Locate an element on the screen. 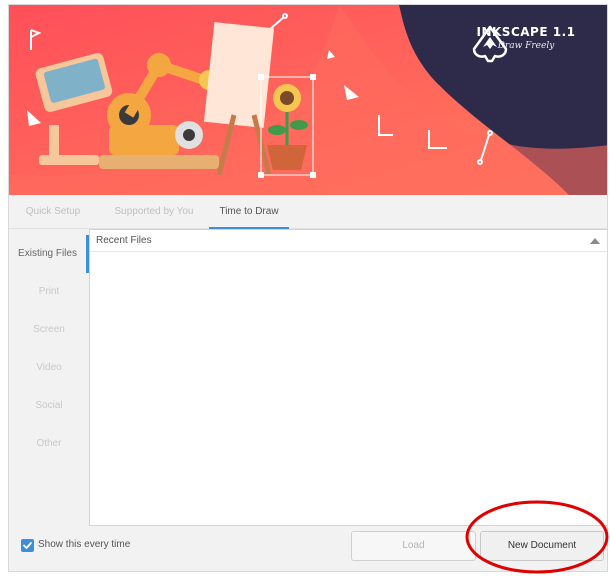  show-every-time-checkbox is located at coordinates (27, 545).